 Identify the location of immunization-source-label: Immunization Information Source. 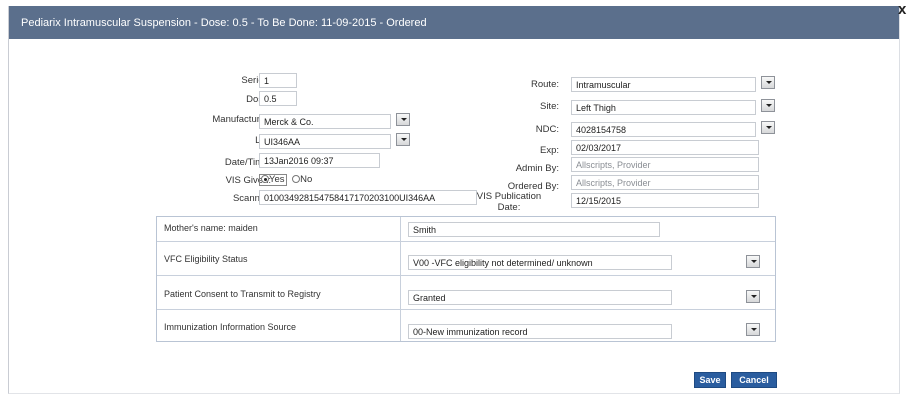
(230, 327).